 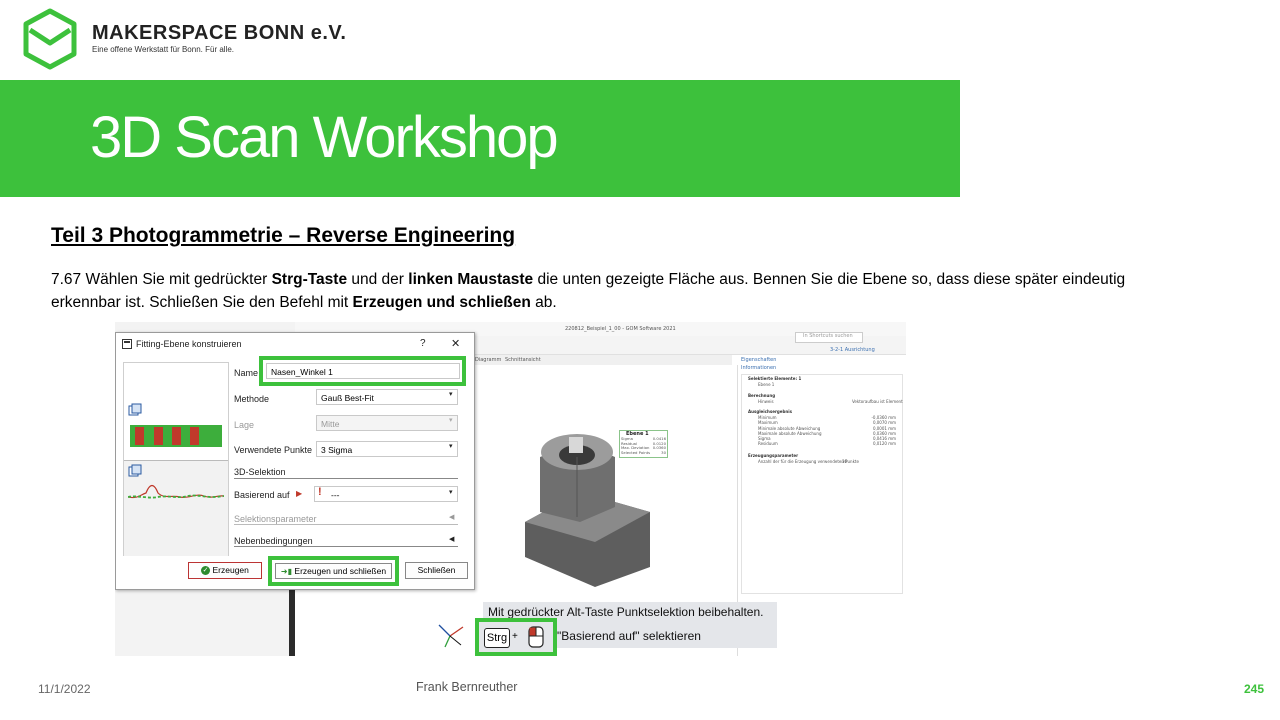 What do you see at coordinates (273, 450) in the screenshot?
I see `points-label: Verwendete Punkte` at bounding box center [273, 450].